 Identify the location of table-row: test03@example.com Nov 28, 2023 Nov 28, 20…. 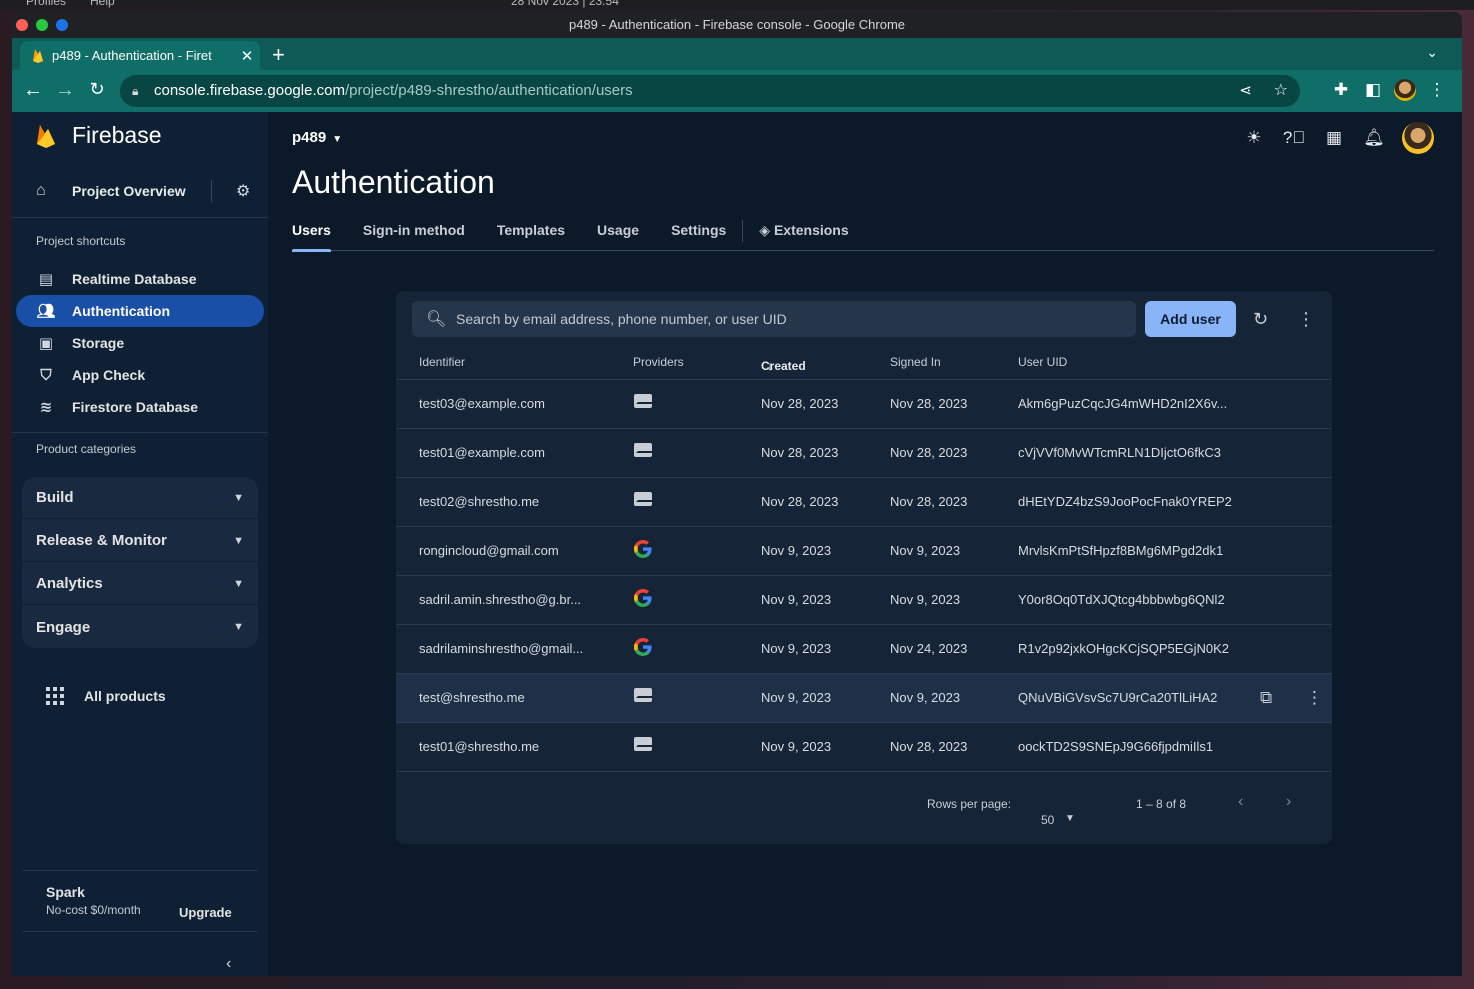
(864, 404).